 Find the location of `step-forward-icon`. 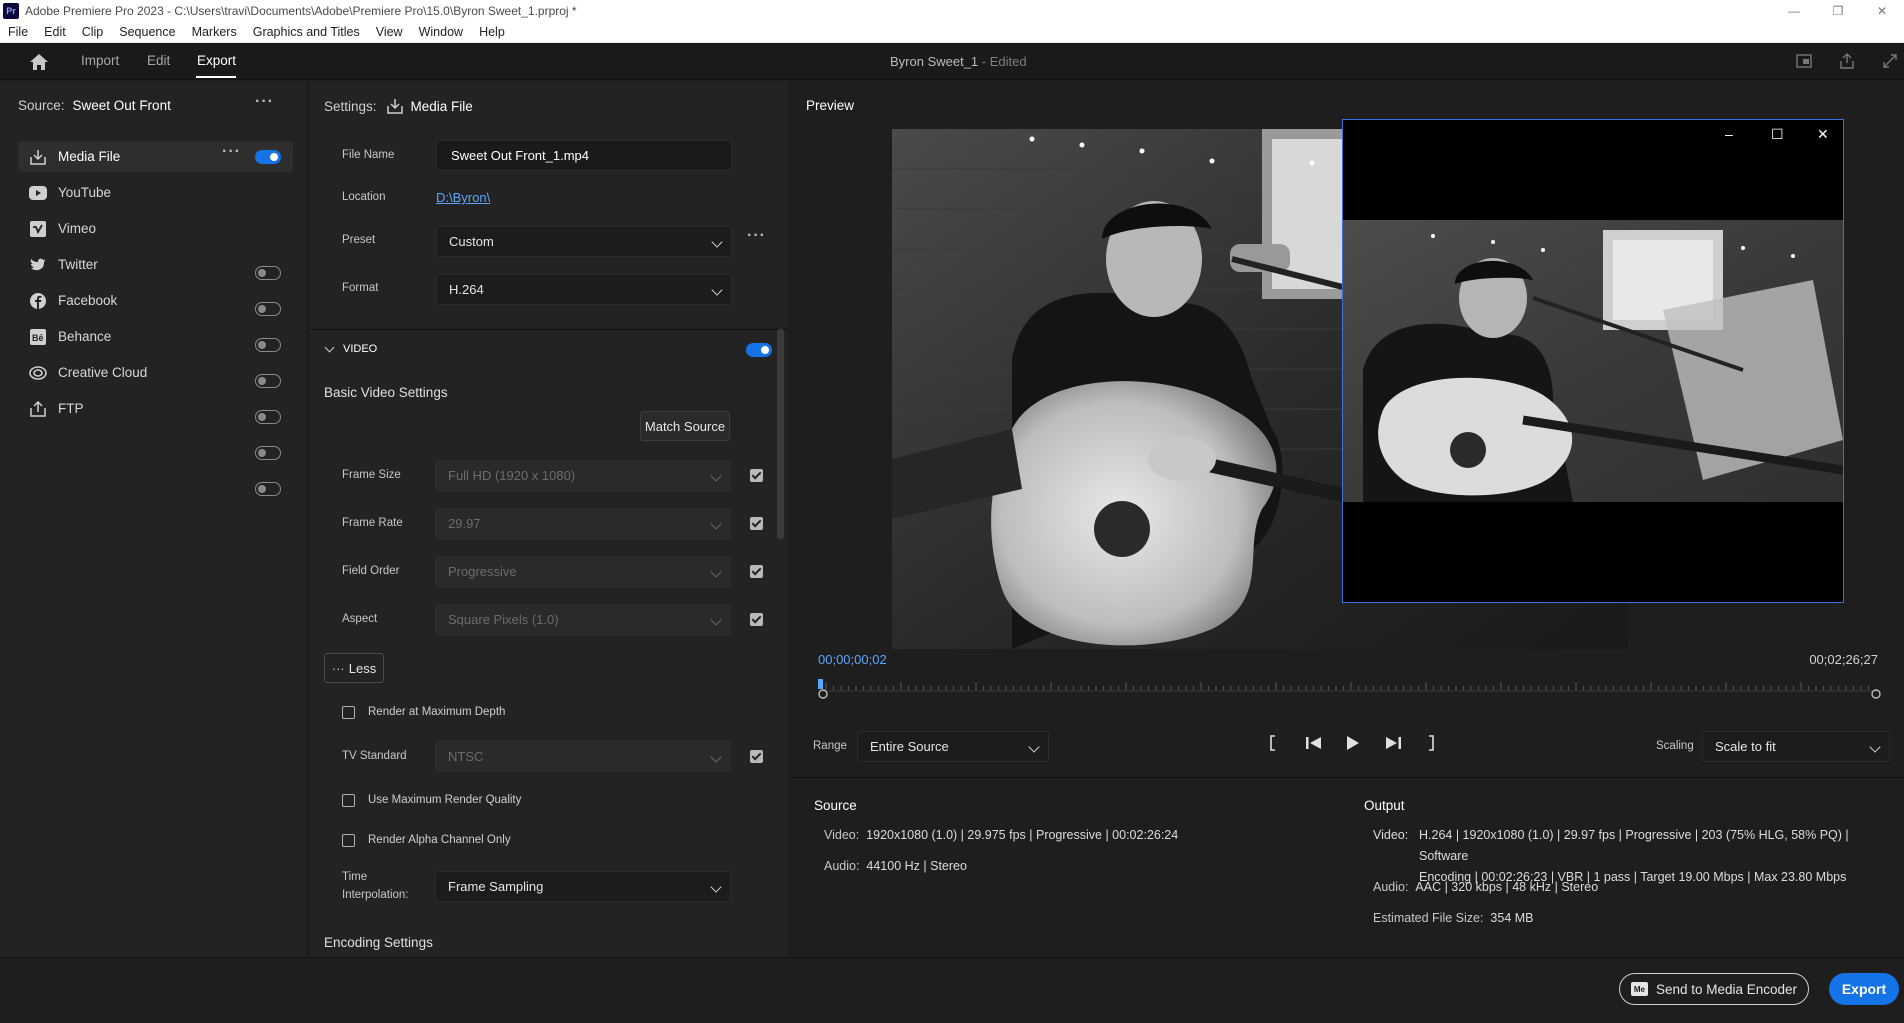

step-forward-icon is located at coordinates (1393, 743).